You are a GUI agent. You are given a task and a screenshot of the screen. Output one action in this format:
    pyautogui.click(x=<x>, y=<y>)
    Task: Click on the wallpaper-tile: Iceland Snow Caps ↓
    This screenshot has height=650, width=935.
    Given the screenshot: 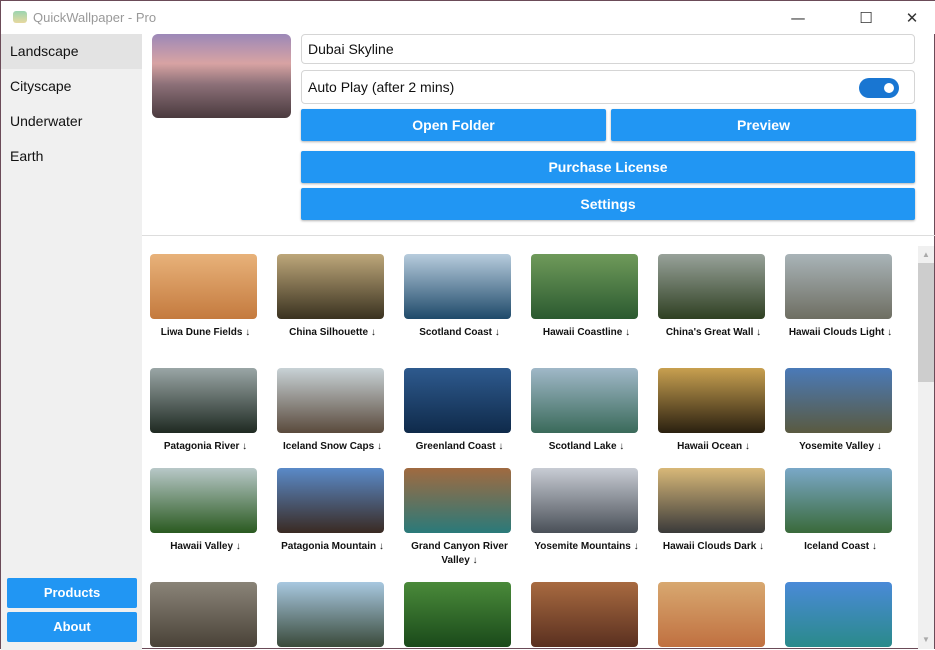 What is the action you would take?
    pyautogui.click(x=332, y=411)
    